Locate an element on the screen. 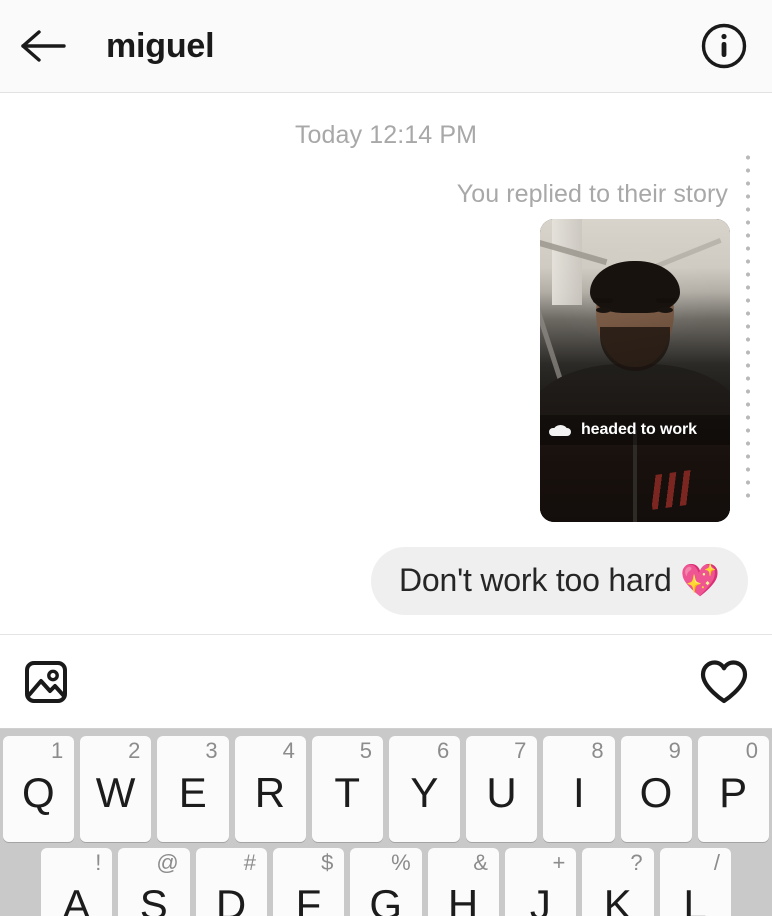 Image resolution: width=772 pixels, height=916 pixels. key-alt-label: 3 is located at coordinates (211, 750).